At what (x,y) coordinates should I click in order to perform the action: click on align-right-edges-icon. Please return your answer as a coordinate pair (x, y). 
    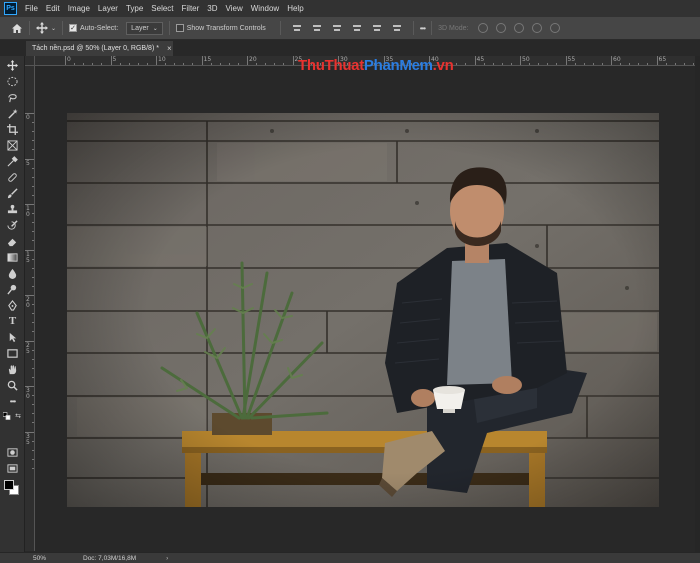
    Looking at the image, I should click on (397, 28).